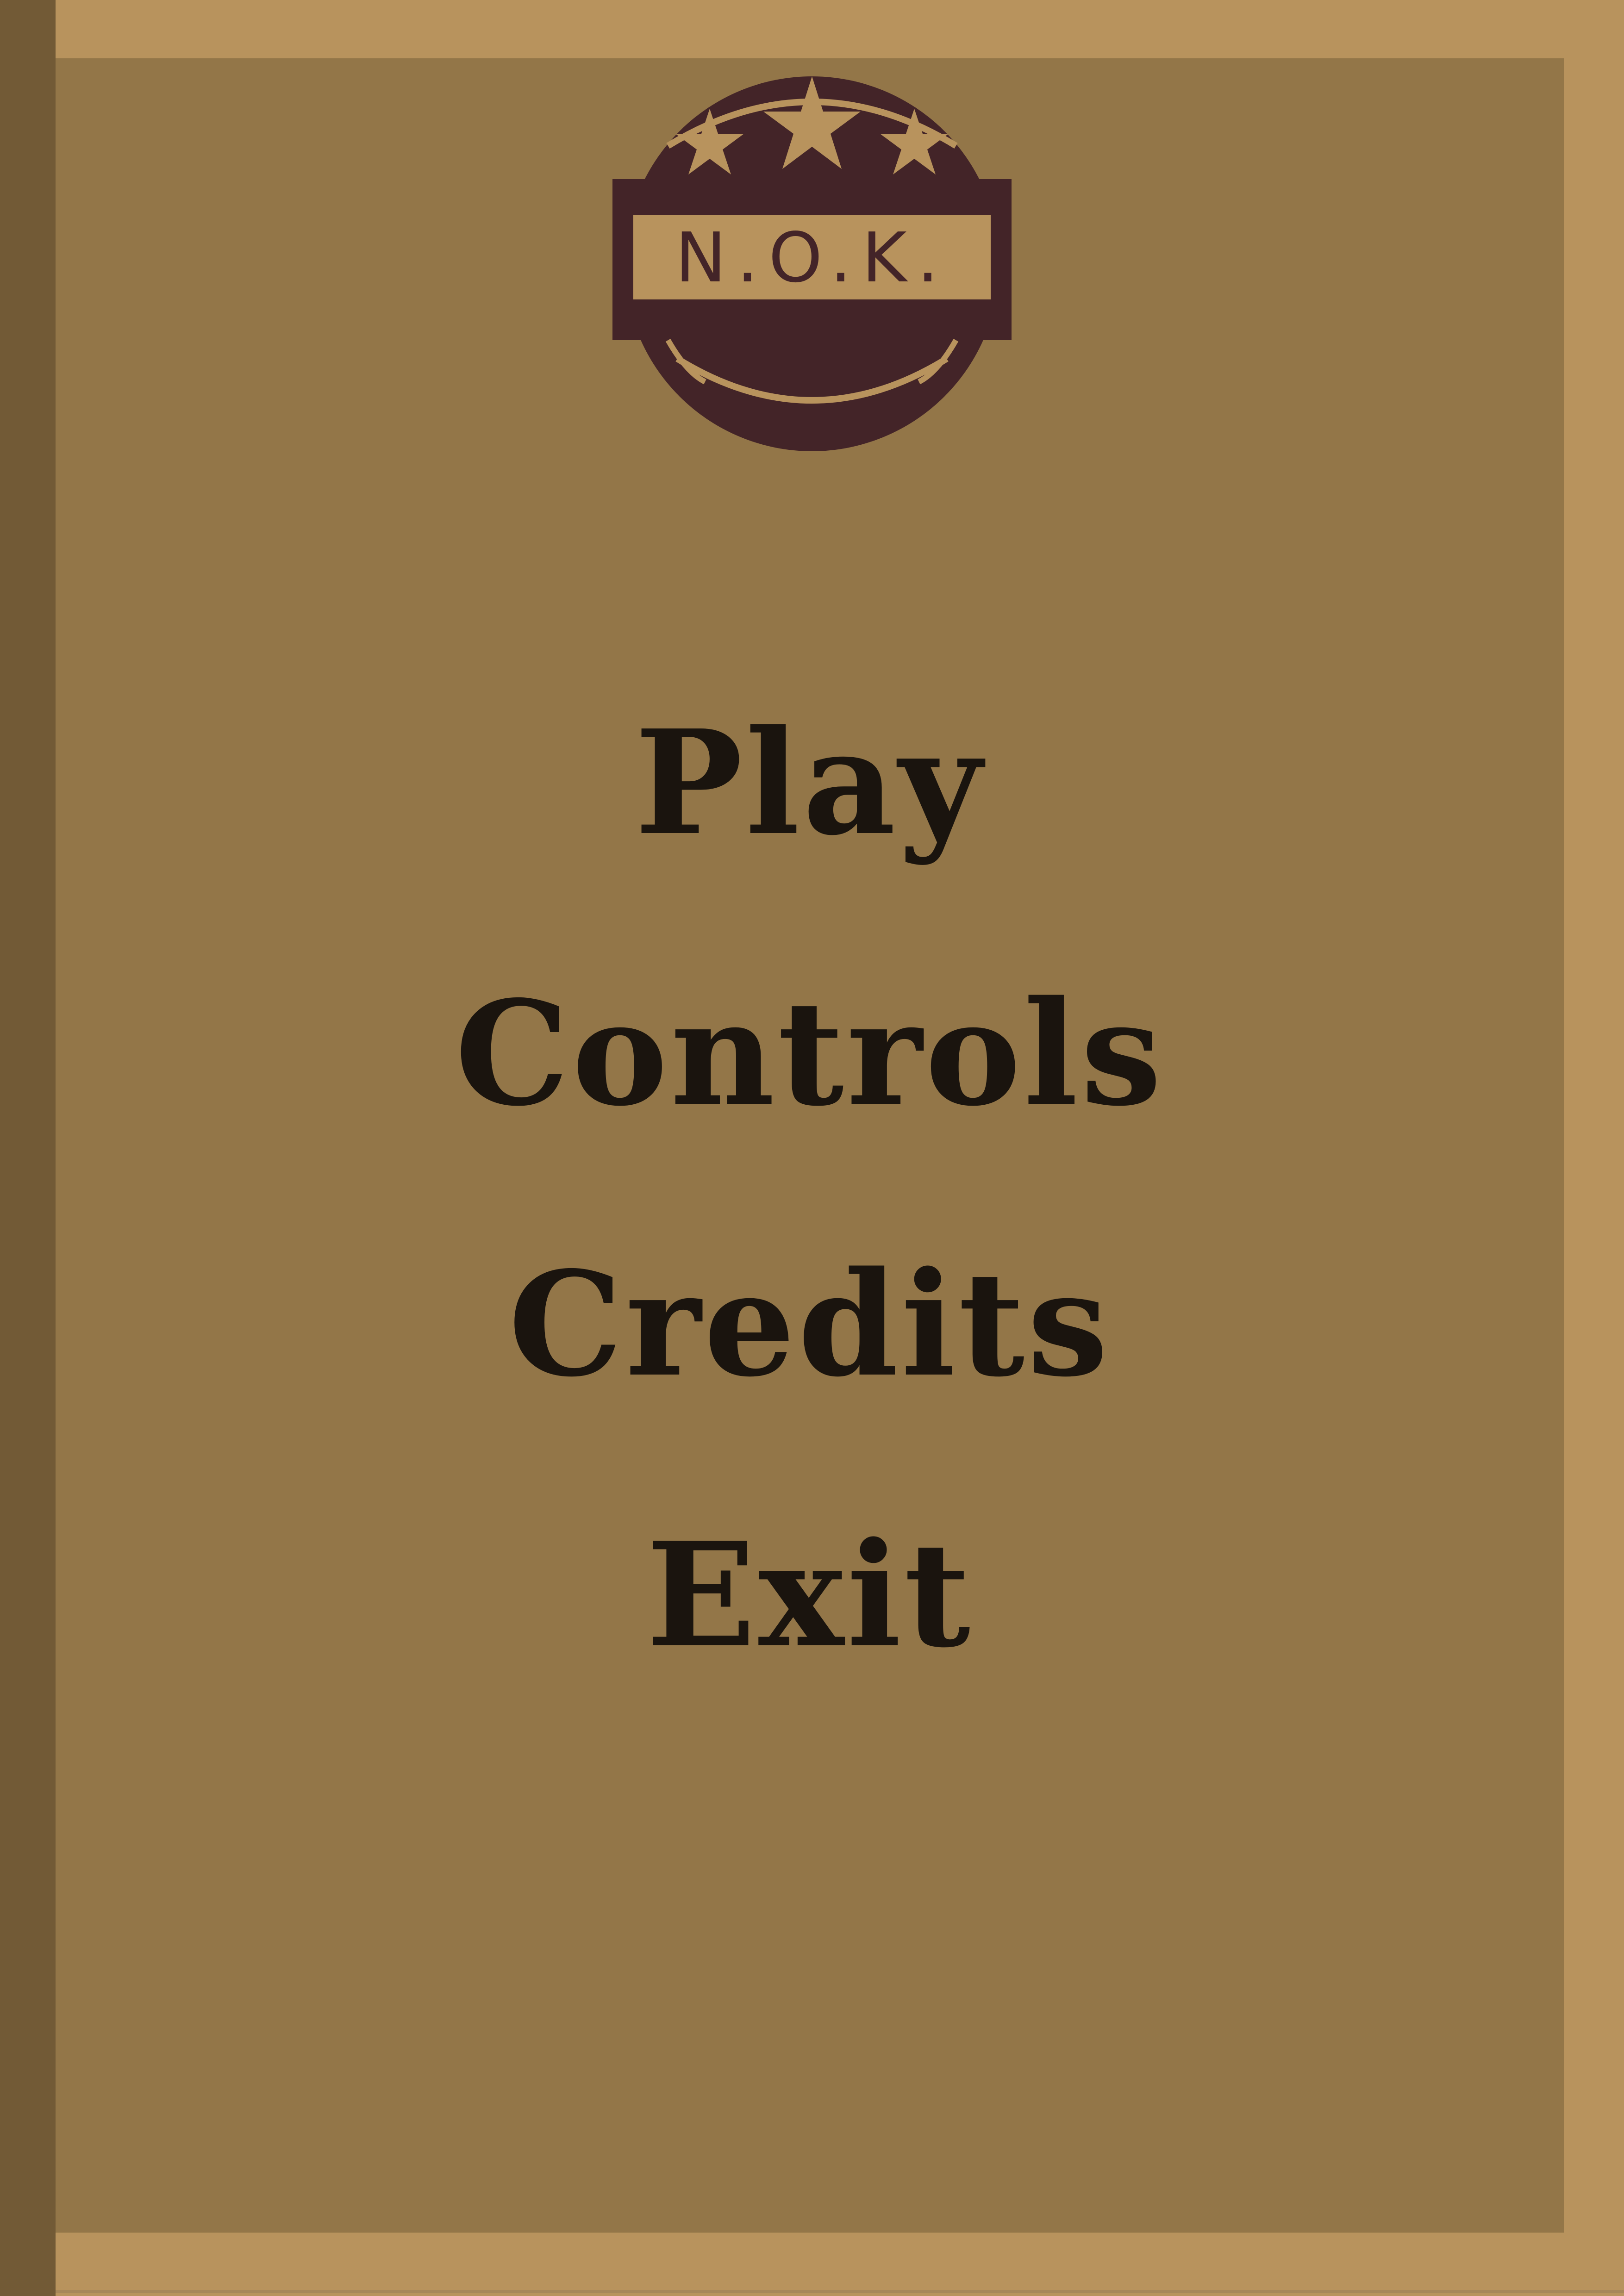 The image size is (1624, 2296). Describe the element at coordinates (840, 2291) in the screenshot. I see `bottom-edge-line` at that location.